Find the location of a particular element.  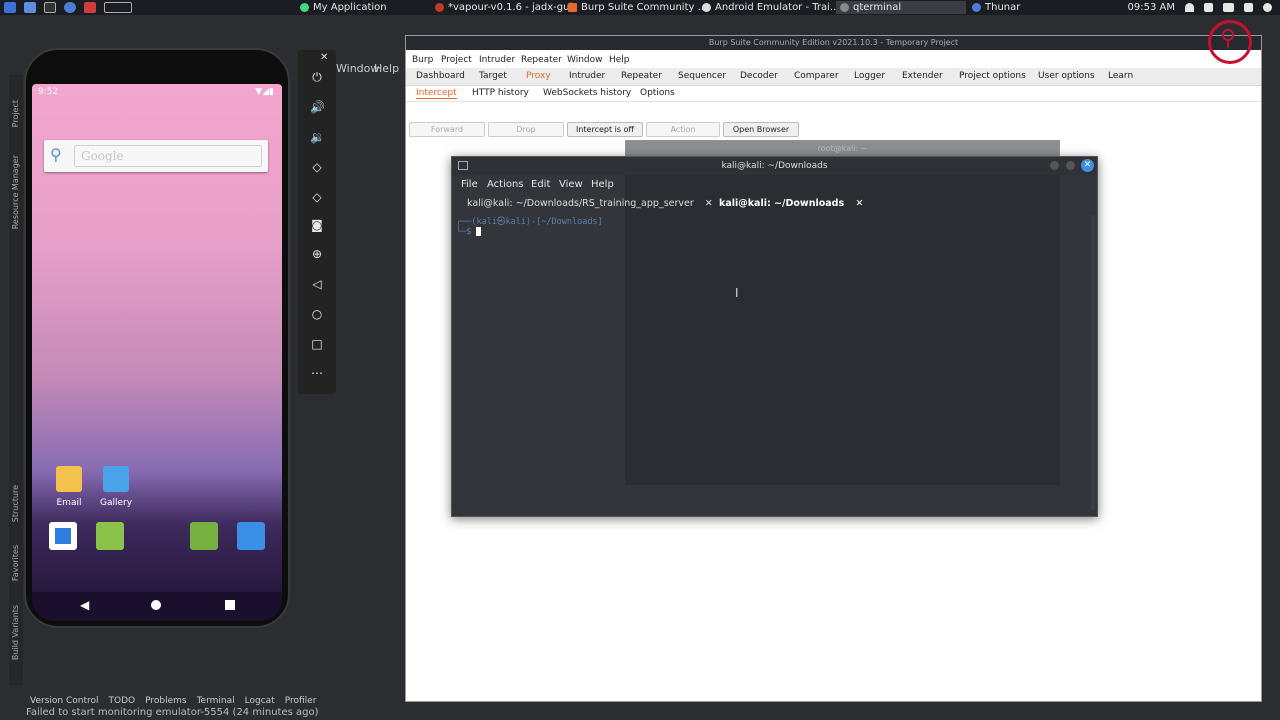

phone-status-bar: 9:52 ▼◢▮ is located at coordinates (157, 92).